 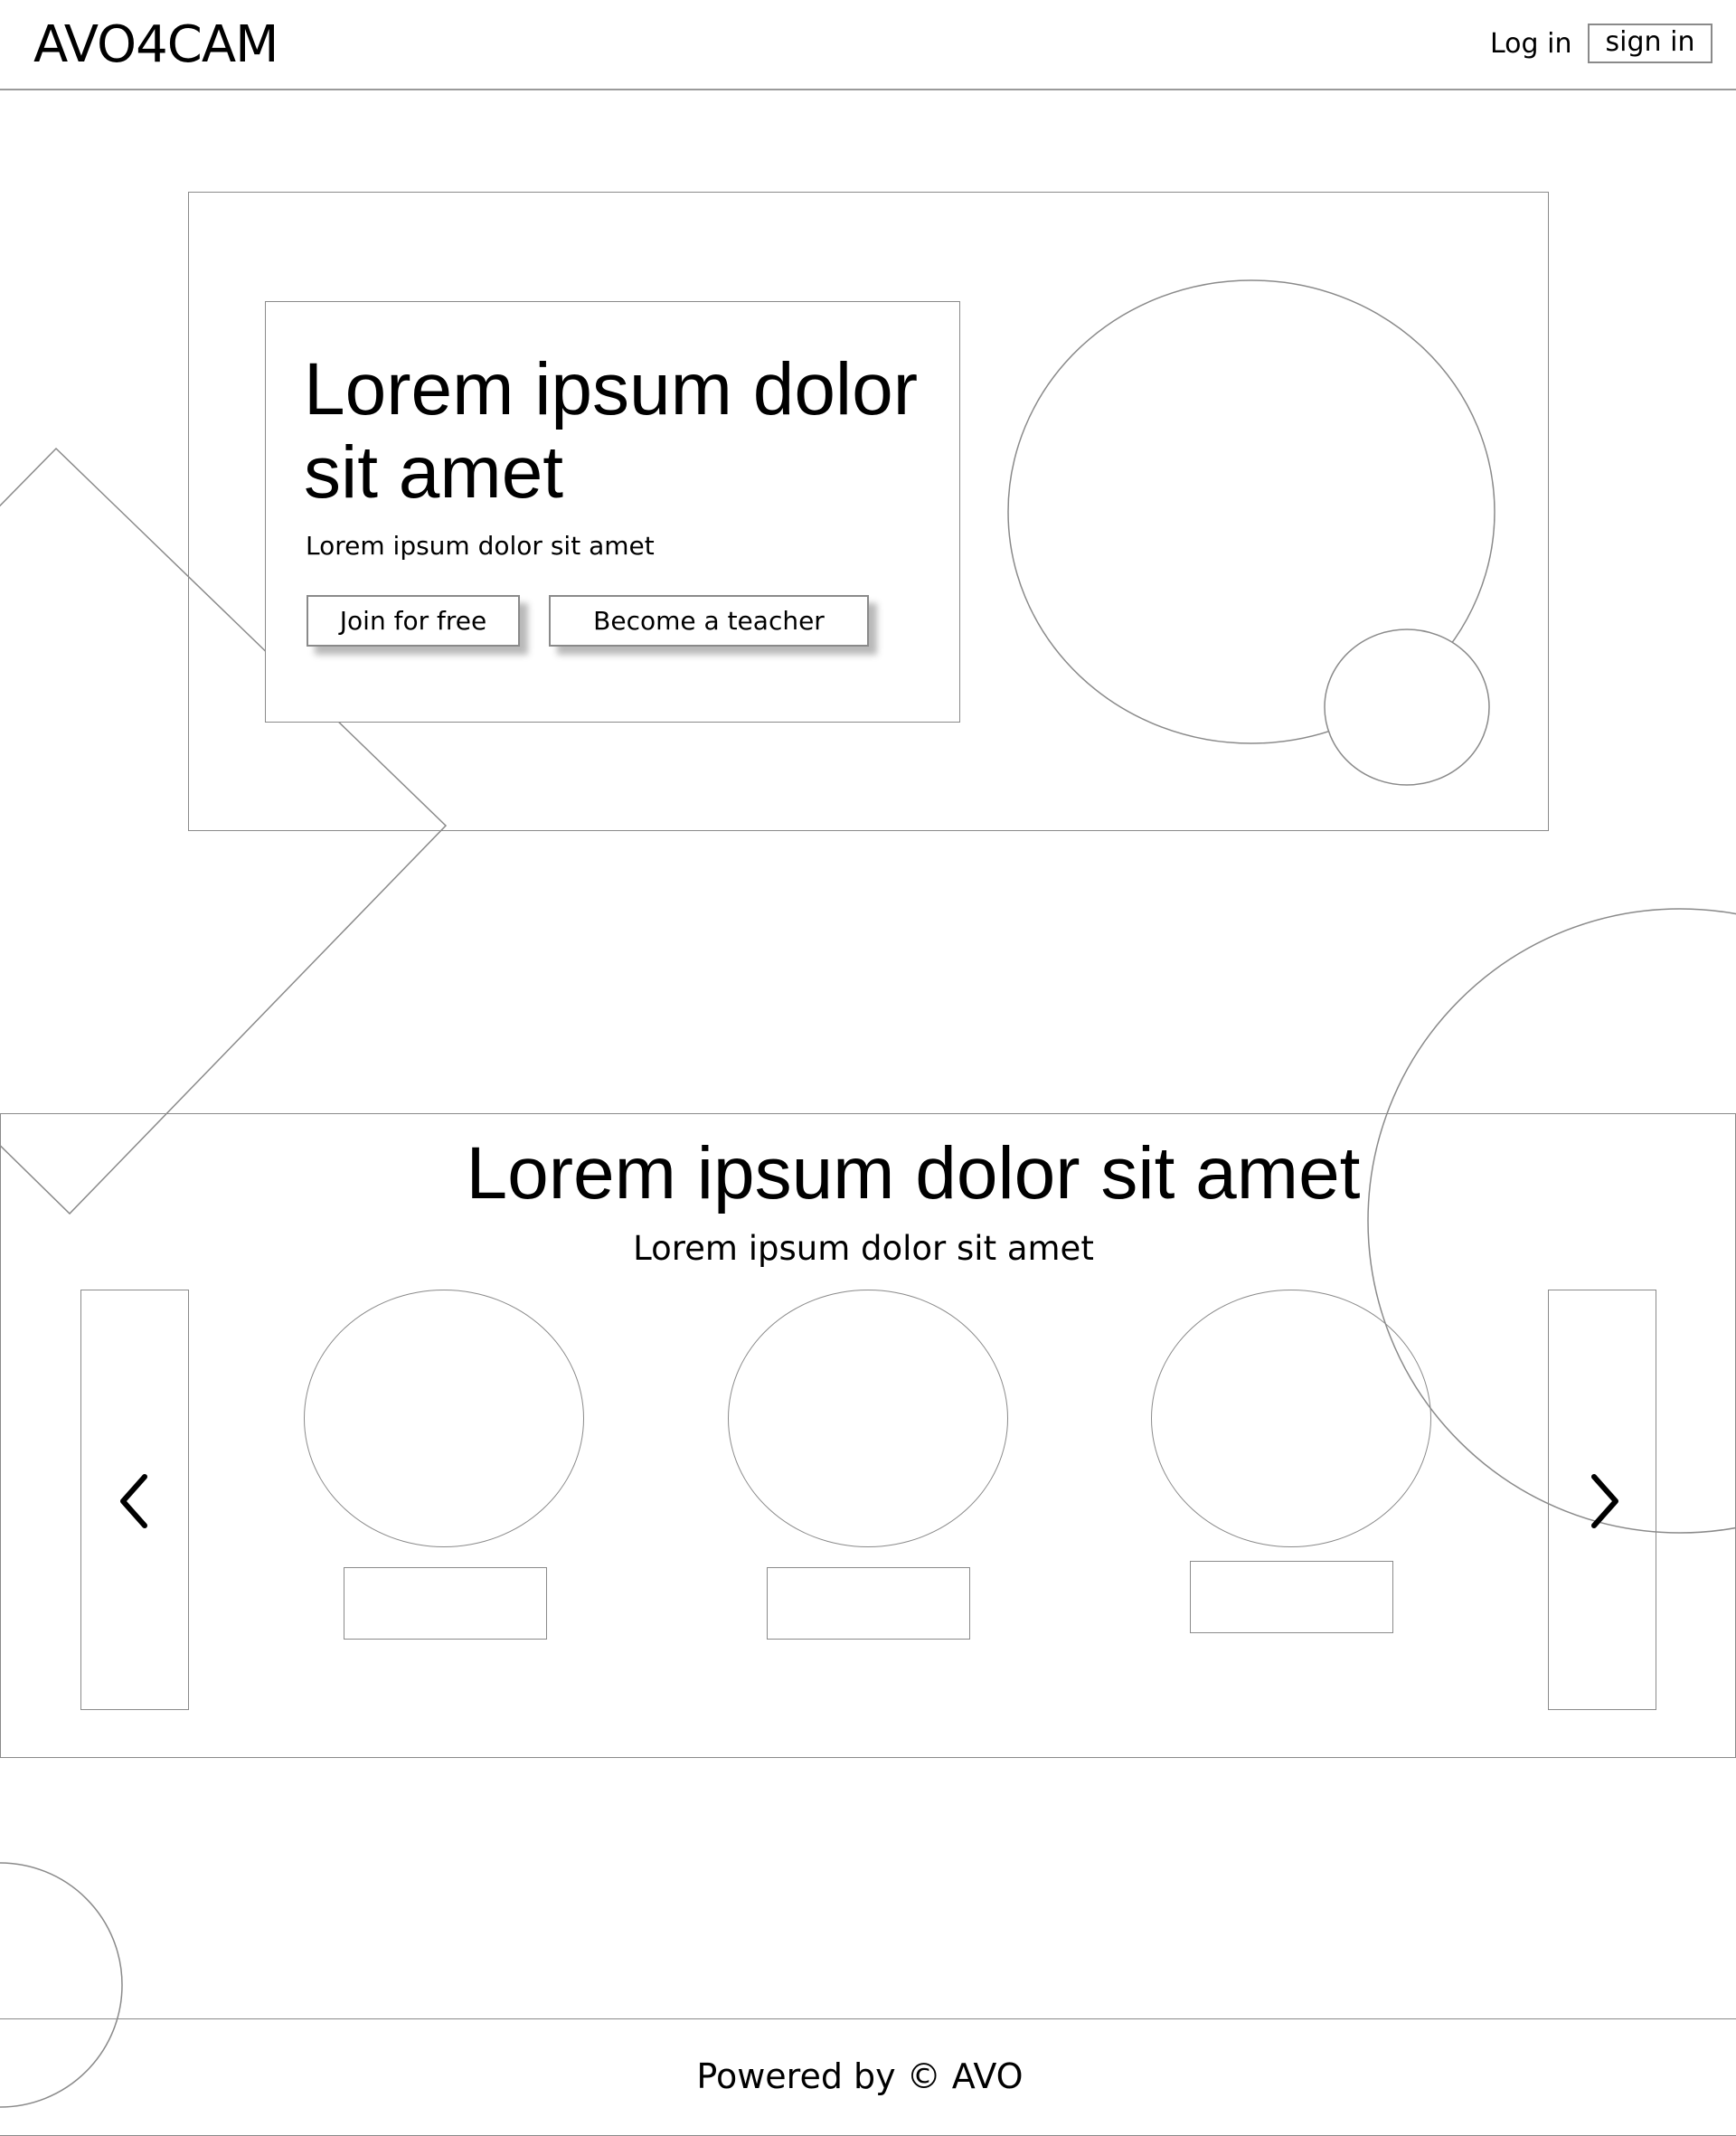 I want to click on hero-subtitle: Lorem ipsum dolor sit amet, so click(x=480, y=546).